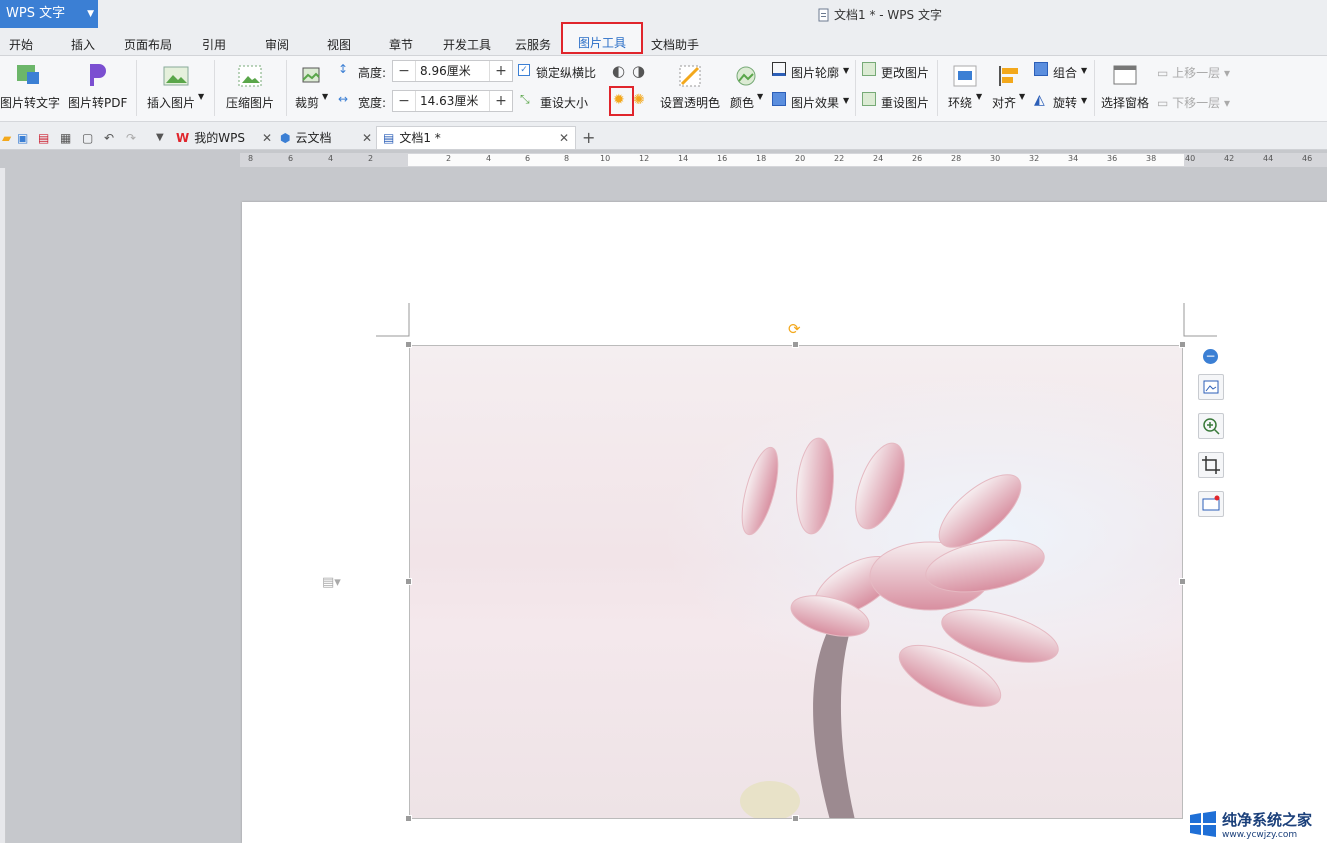 The image size is (1327, 843). What do you see at coordinates (83, 44) in the screenshot?
I see `tab-insert: 插入` at bounding box center [83, 44].